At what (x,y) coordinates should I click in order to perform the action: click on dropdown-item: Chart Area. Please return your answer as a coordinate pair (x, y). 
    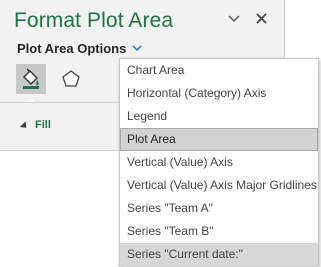
    Looking at the image, I should click on (219, 70).